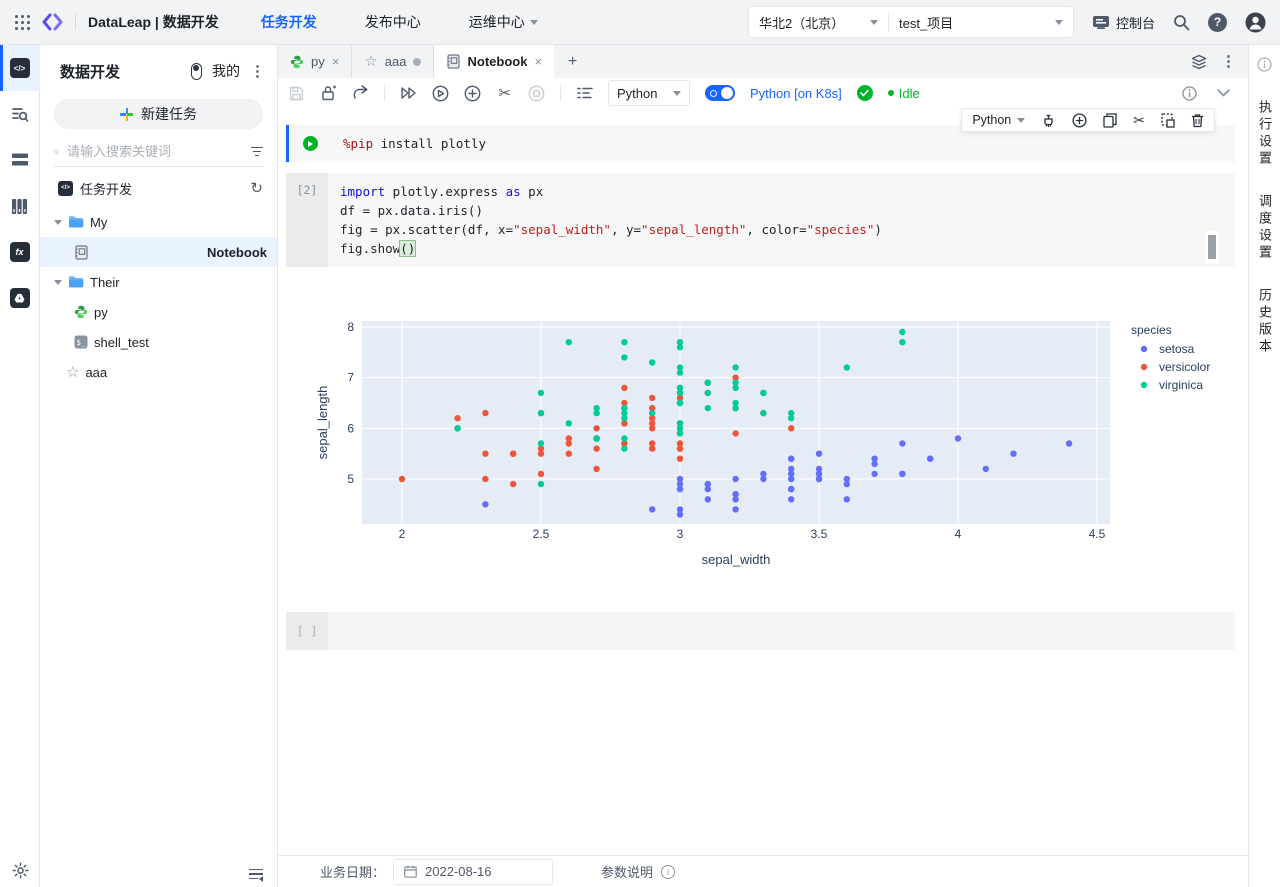  I want to click on divider, so click(75, 22).